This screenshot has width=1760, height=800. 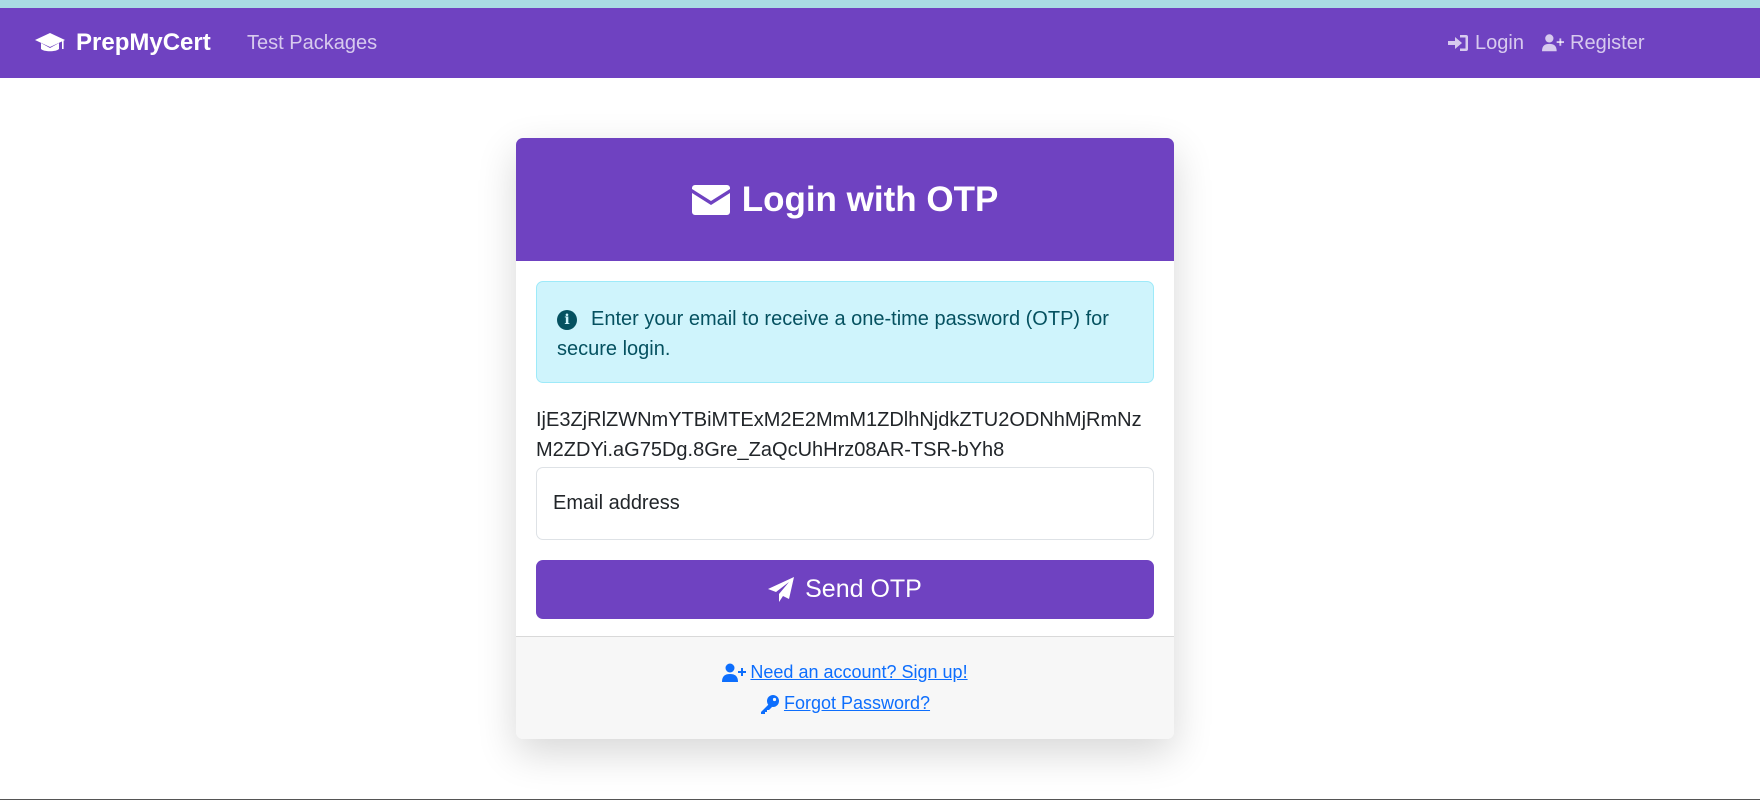 What do you see at coordinates (1499, 42) in the screenshot?
I see `nav-login-label: Login` at bounding box center [1499, 42].